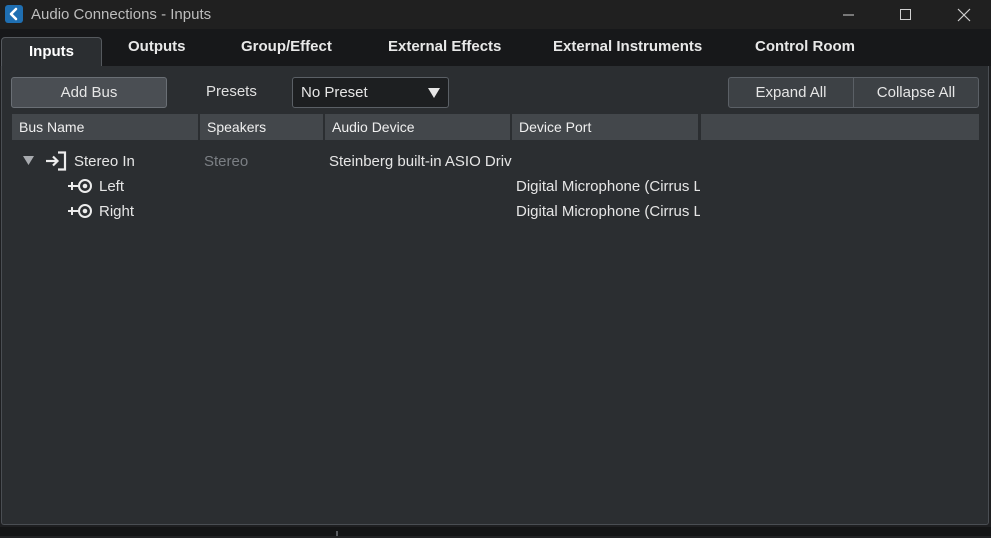  I want to click on tab-inputs: Inputs, so click(51, 52).